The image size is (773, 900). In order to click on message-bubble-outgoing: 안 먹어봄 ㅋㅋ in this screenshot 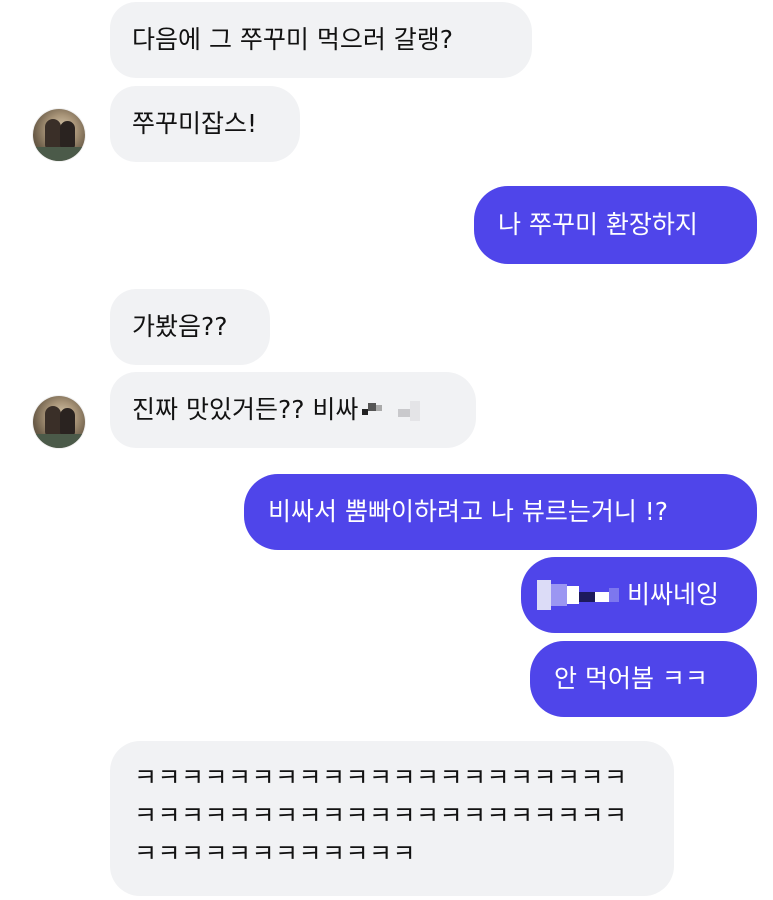, I will do `click(643, 679)`.